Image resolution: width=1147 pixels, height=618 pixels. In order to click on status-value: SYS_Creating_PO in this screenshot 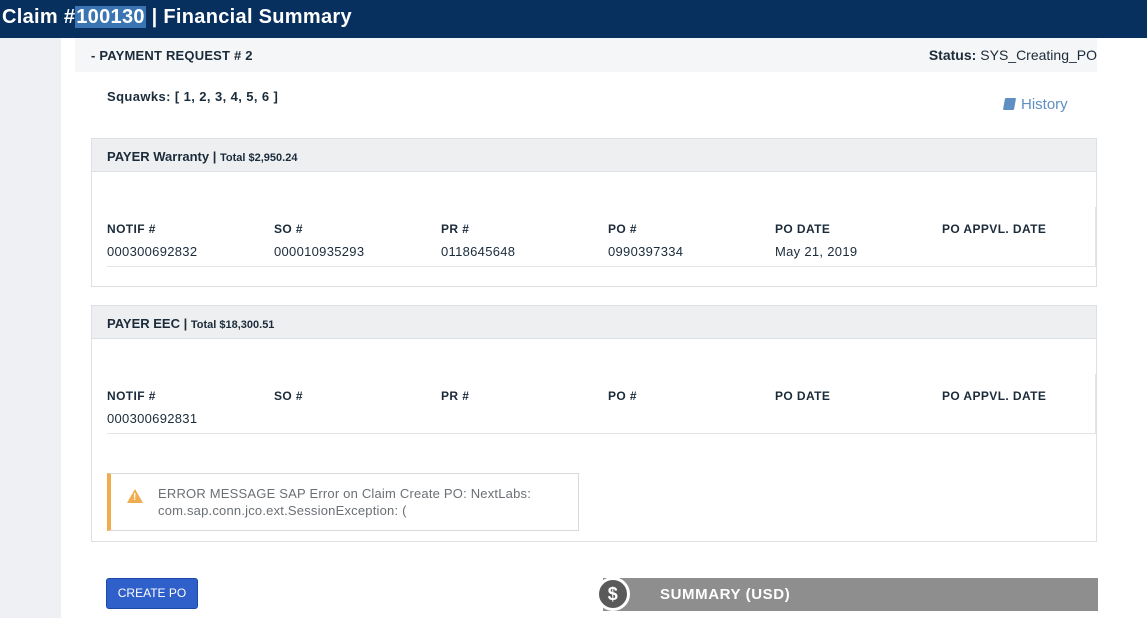, I will do `click(1038, 55)`.